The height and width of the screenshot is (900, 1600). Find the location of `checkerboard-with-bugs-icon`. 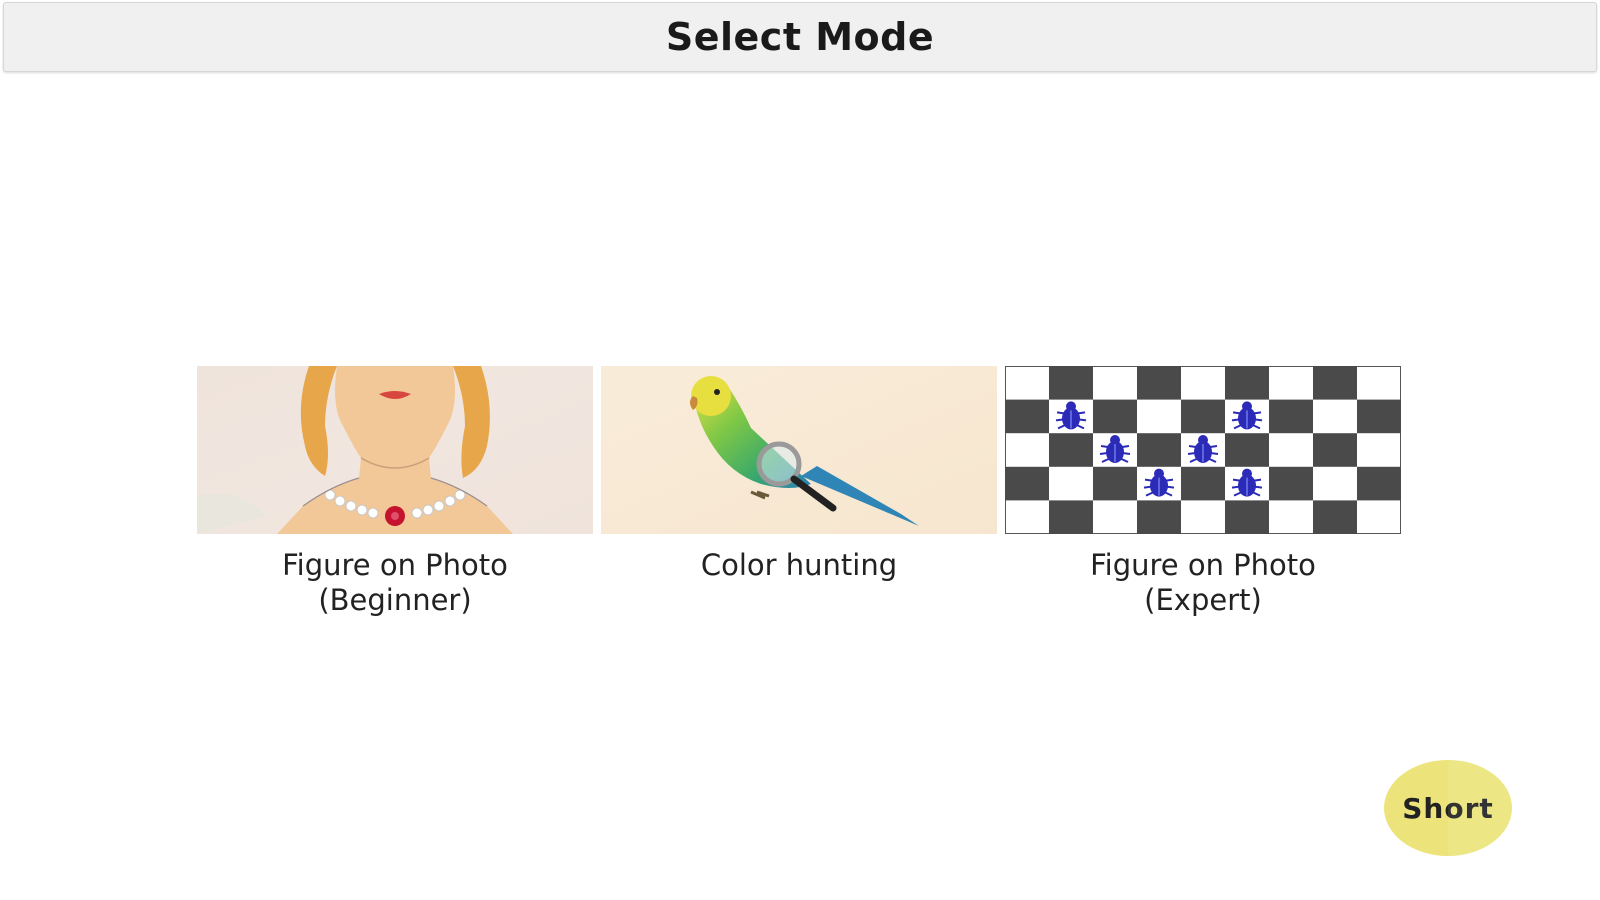

checkerboard-with-bugs-icon is located at coordinates (1203, 450).